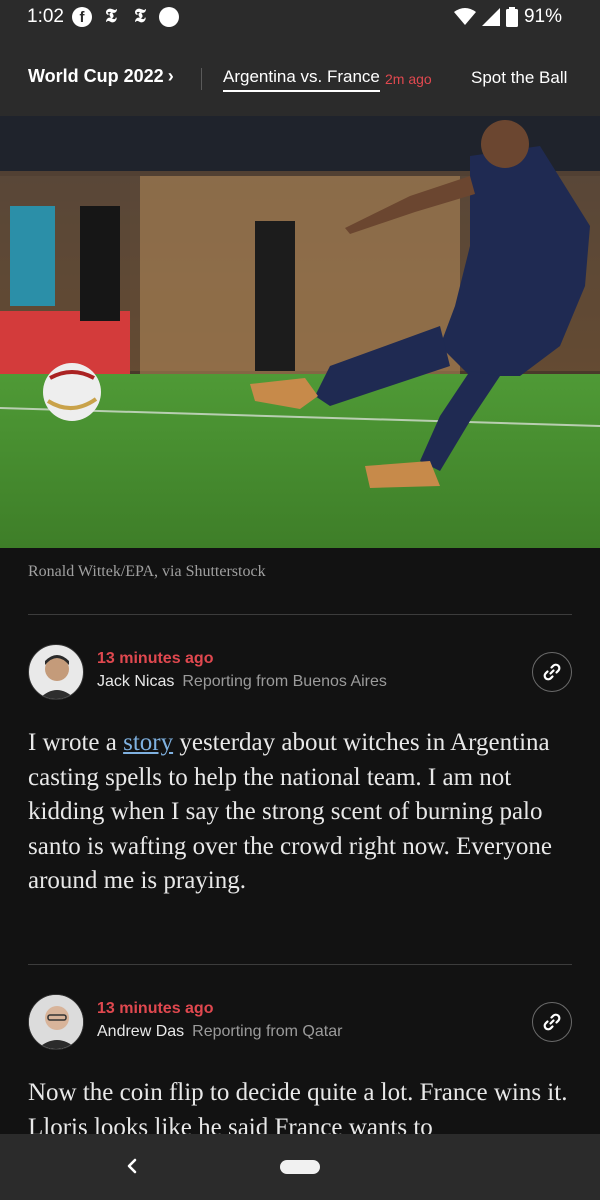 Image resolution: width=600 pixels, height=1200 pixels. I want to click on battery-icon, so click(511, 17).